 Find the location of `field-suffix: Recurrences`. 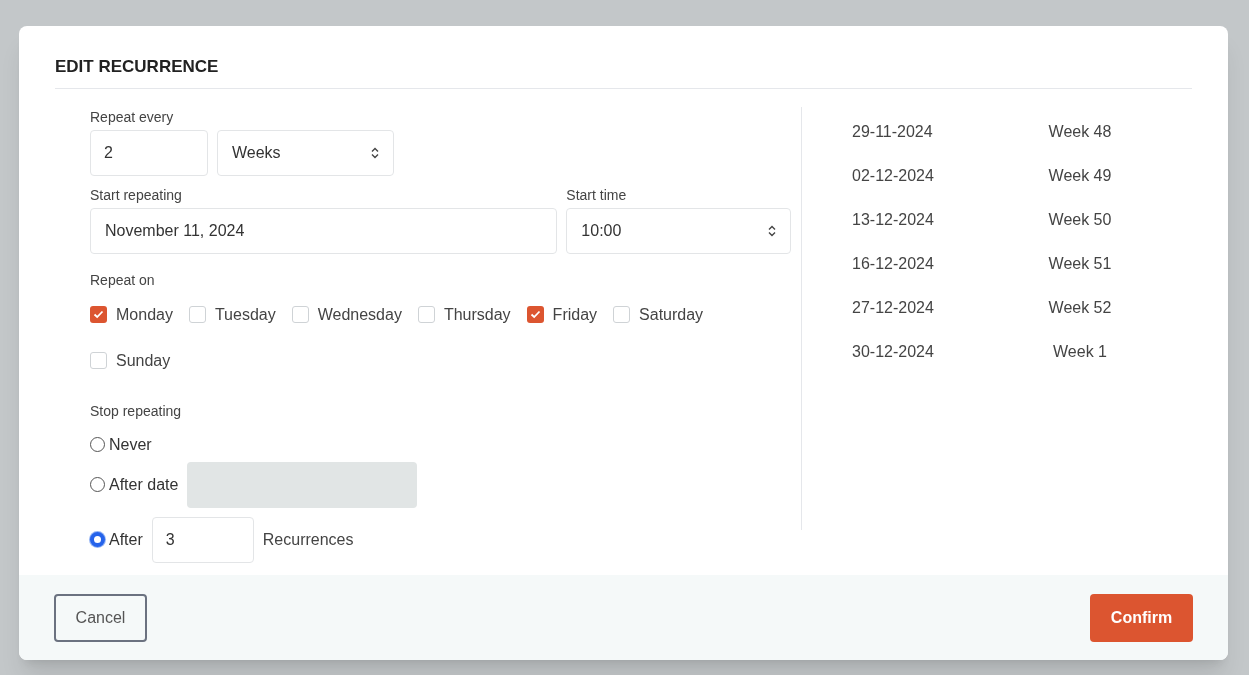

field-suffix: Recurrences is located at coordinates (308, 539).